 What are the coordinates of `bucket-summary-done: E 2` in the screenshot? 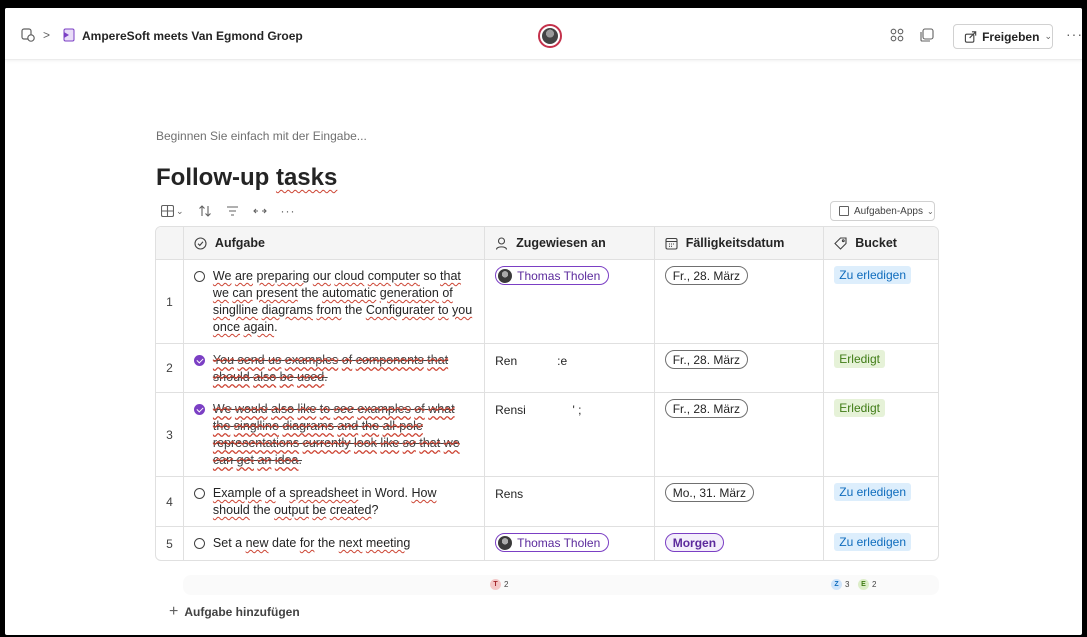 It's located at (867, 584).